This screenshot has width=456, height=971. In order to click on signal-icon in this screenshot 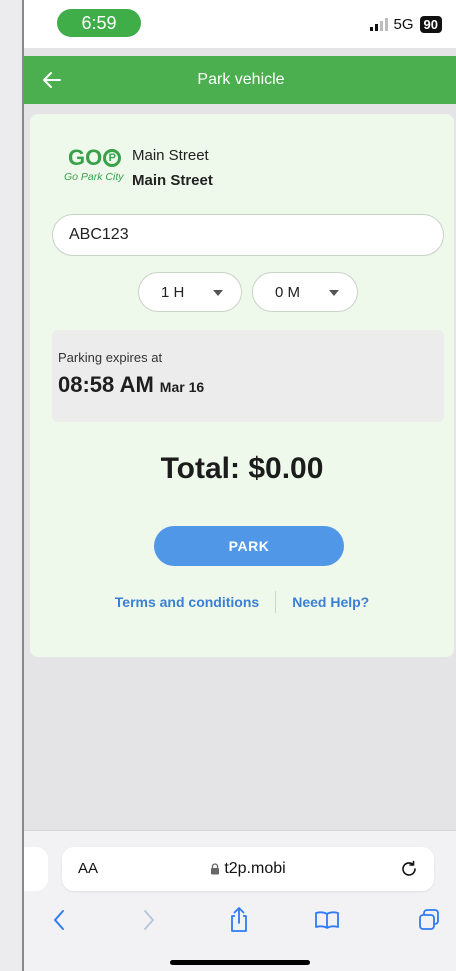, I will do `click(378, 24)`.